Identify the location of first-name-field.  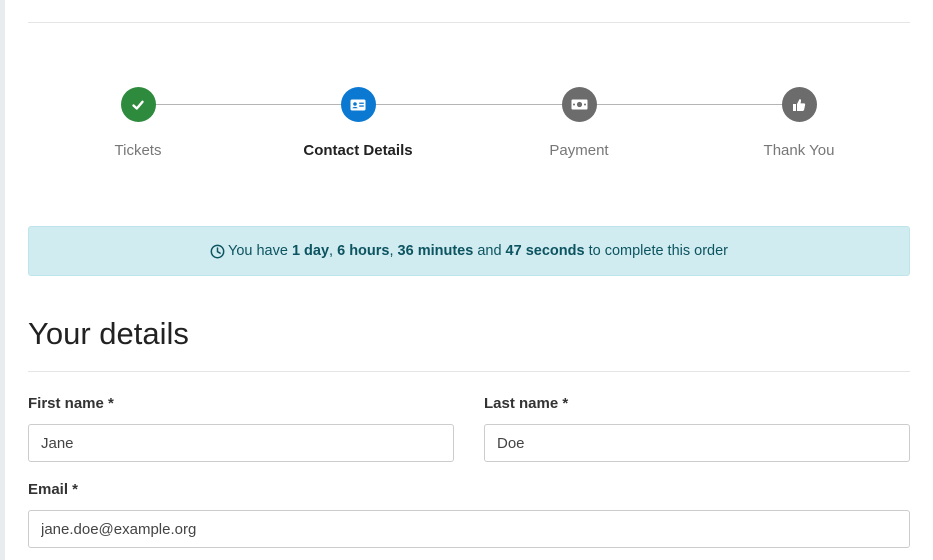
(241, 443).